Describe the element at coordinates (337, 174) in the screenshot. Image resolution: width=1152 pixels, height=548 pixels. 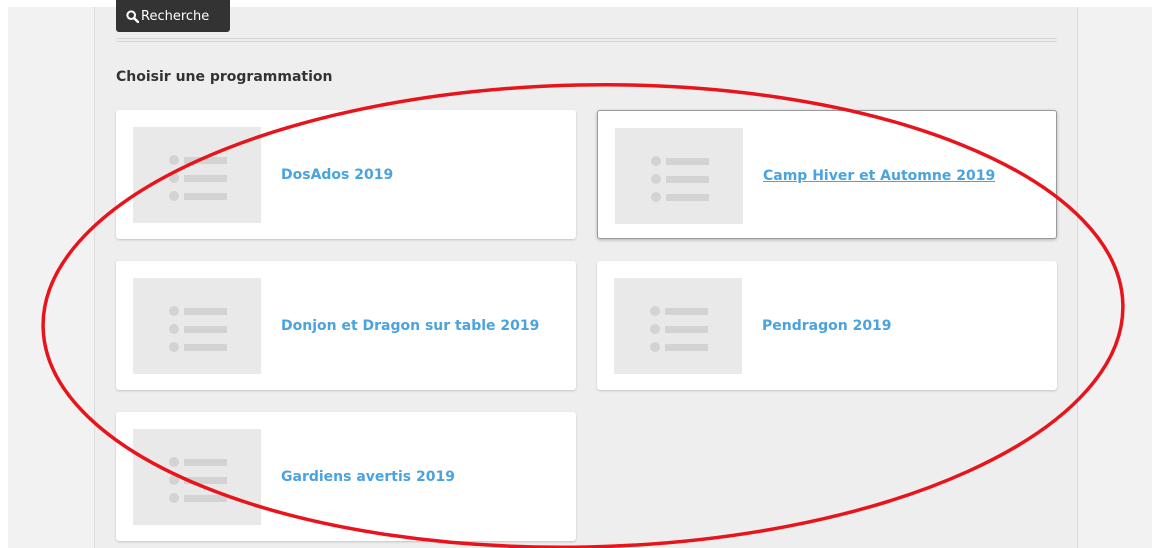
I see `program-link: DosAdos 2019` at that location.